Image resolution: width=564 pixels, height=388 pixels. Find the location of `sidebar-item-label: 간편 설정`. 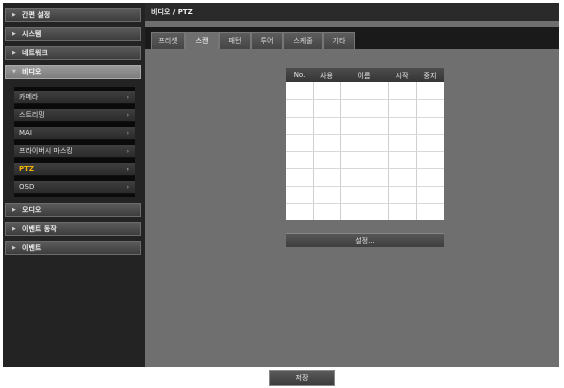

sidebar-item-label: 간편 설정 is located at coordinates (36, 15).